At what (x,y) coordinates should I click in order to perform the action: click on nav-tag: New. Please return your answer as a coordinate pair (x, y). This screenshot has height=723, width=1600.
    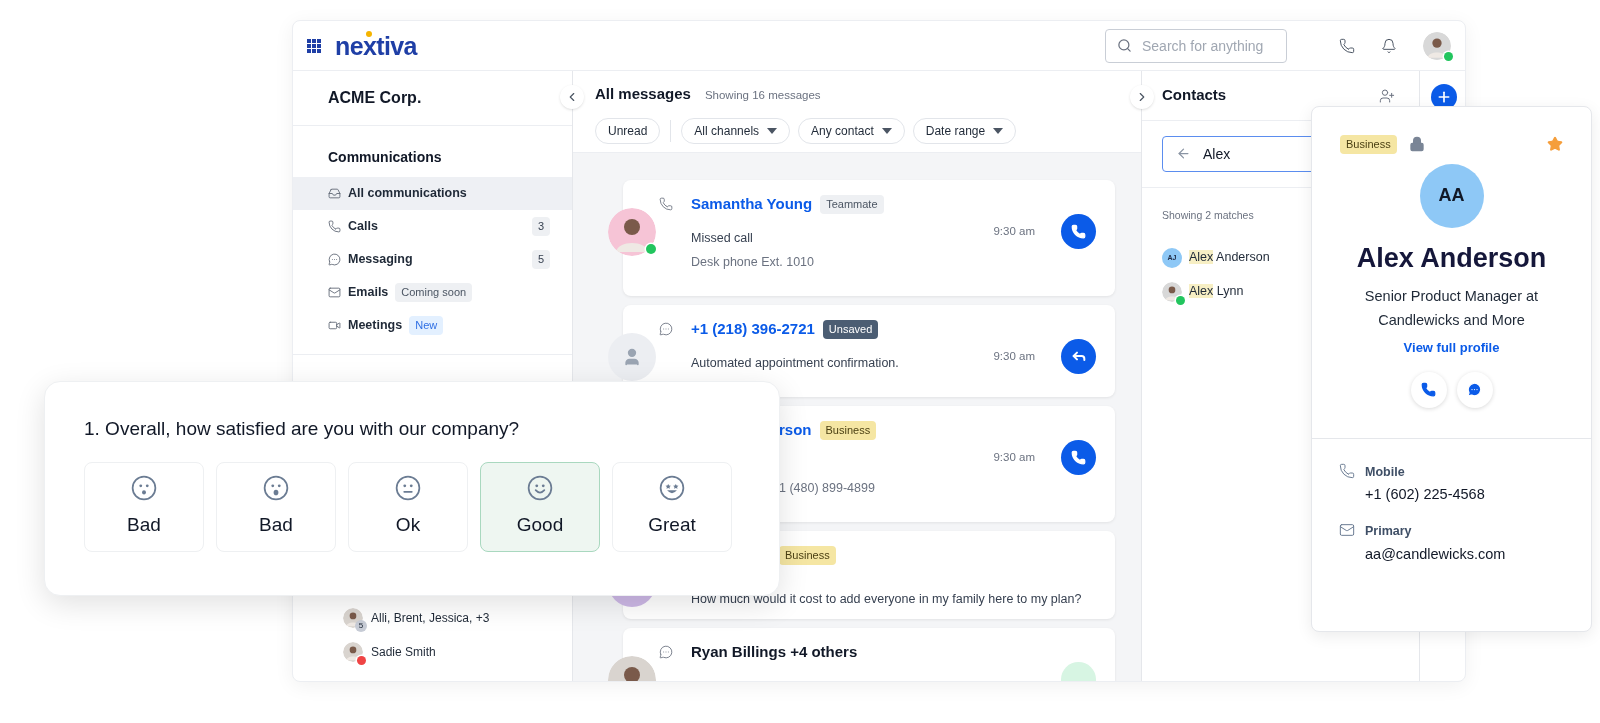
    Looking at the image, I should click on (426, 325).